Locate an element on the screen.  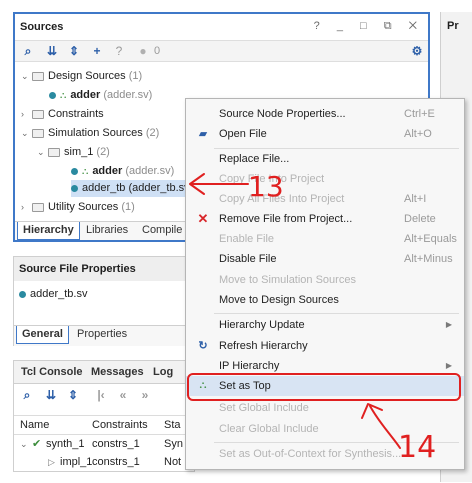
add-sources-icon: + is located at coordinates (97, 51).